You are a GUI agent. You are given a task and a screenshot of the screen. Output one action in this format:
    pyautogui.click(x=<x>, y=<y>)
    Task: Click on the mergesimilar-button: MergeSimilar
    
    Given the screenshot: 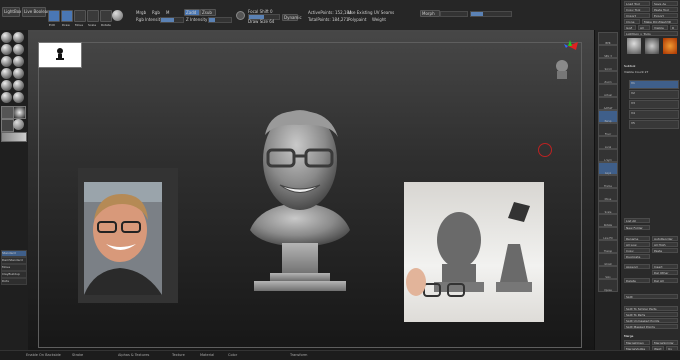 What is the action you would take?
    pyautogui.click(x=665, y=342)
    